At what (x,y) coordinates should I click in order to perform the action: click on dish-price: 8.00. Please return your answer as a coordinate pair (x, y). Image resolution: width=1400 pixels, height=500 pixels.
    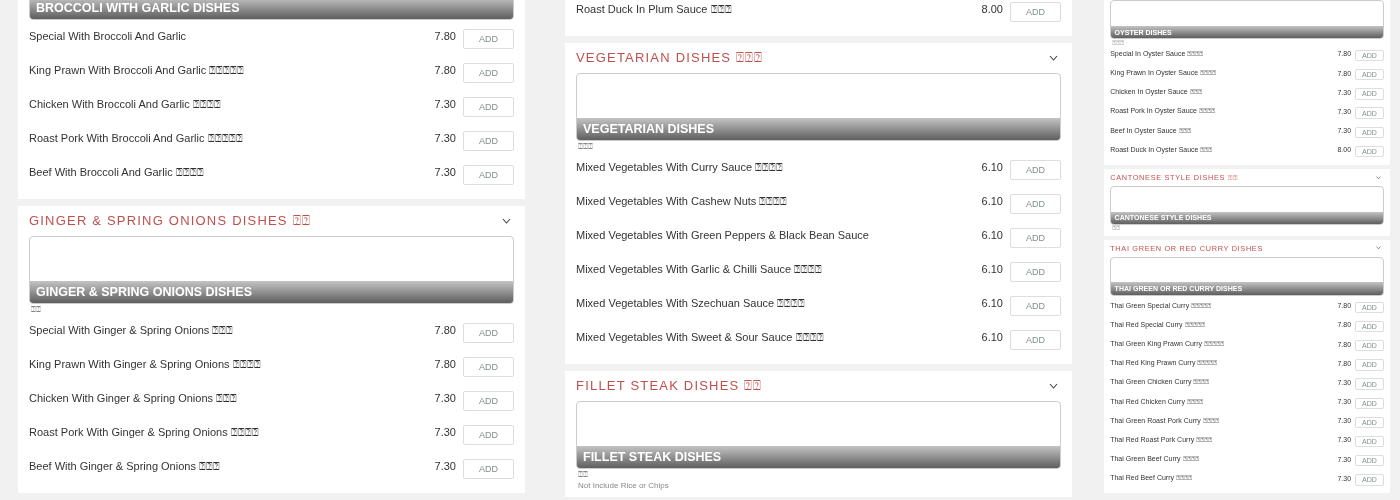
    Looking at the image, I should click on (992, 9).